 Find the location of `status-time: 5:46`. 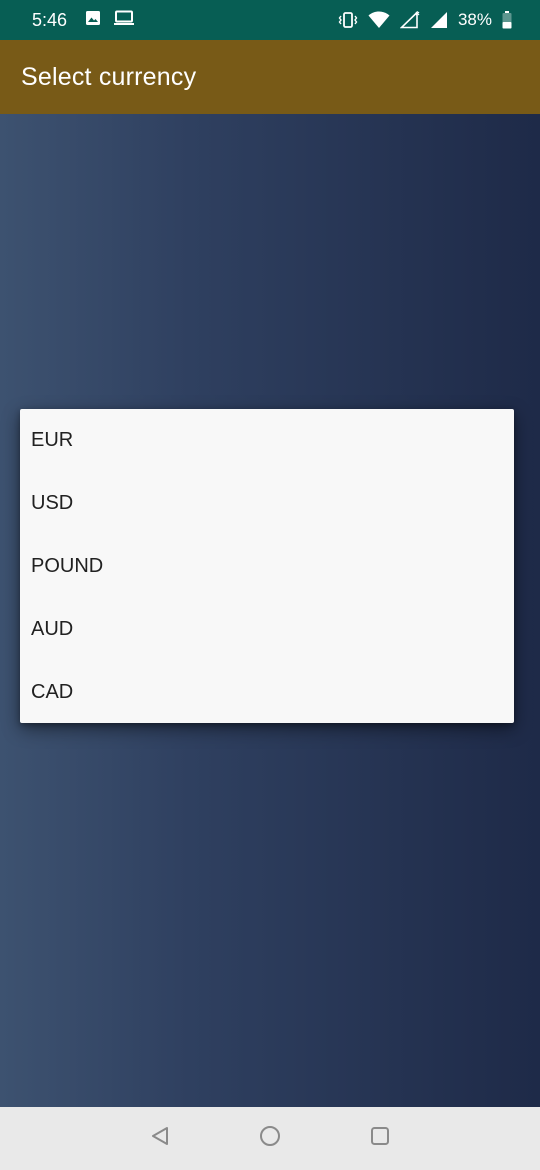

status-time: 5:46 is located at coordinates (50, 19).